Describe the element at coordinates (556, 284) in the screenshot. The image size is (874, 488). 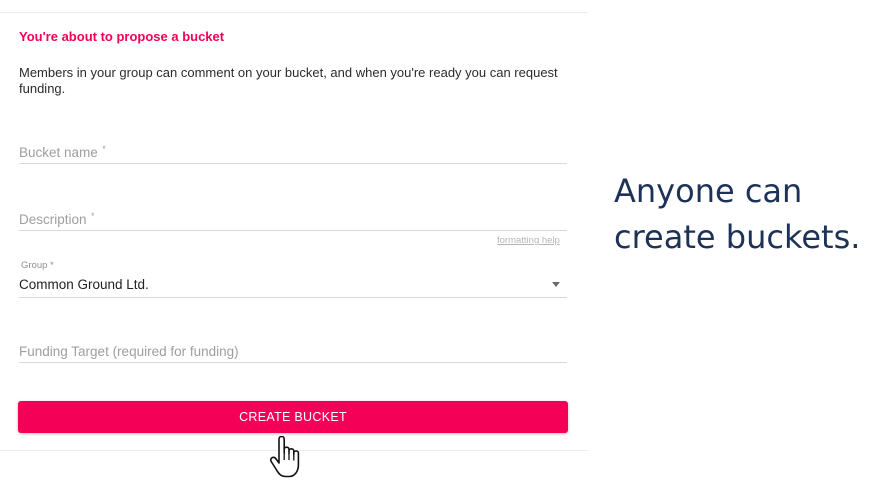
I see `caret-down-icon` at that location.